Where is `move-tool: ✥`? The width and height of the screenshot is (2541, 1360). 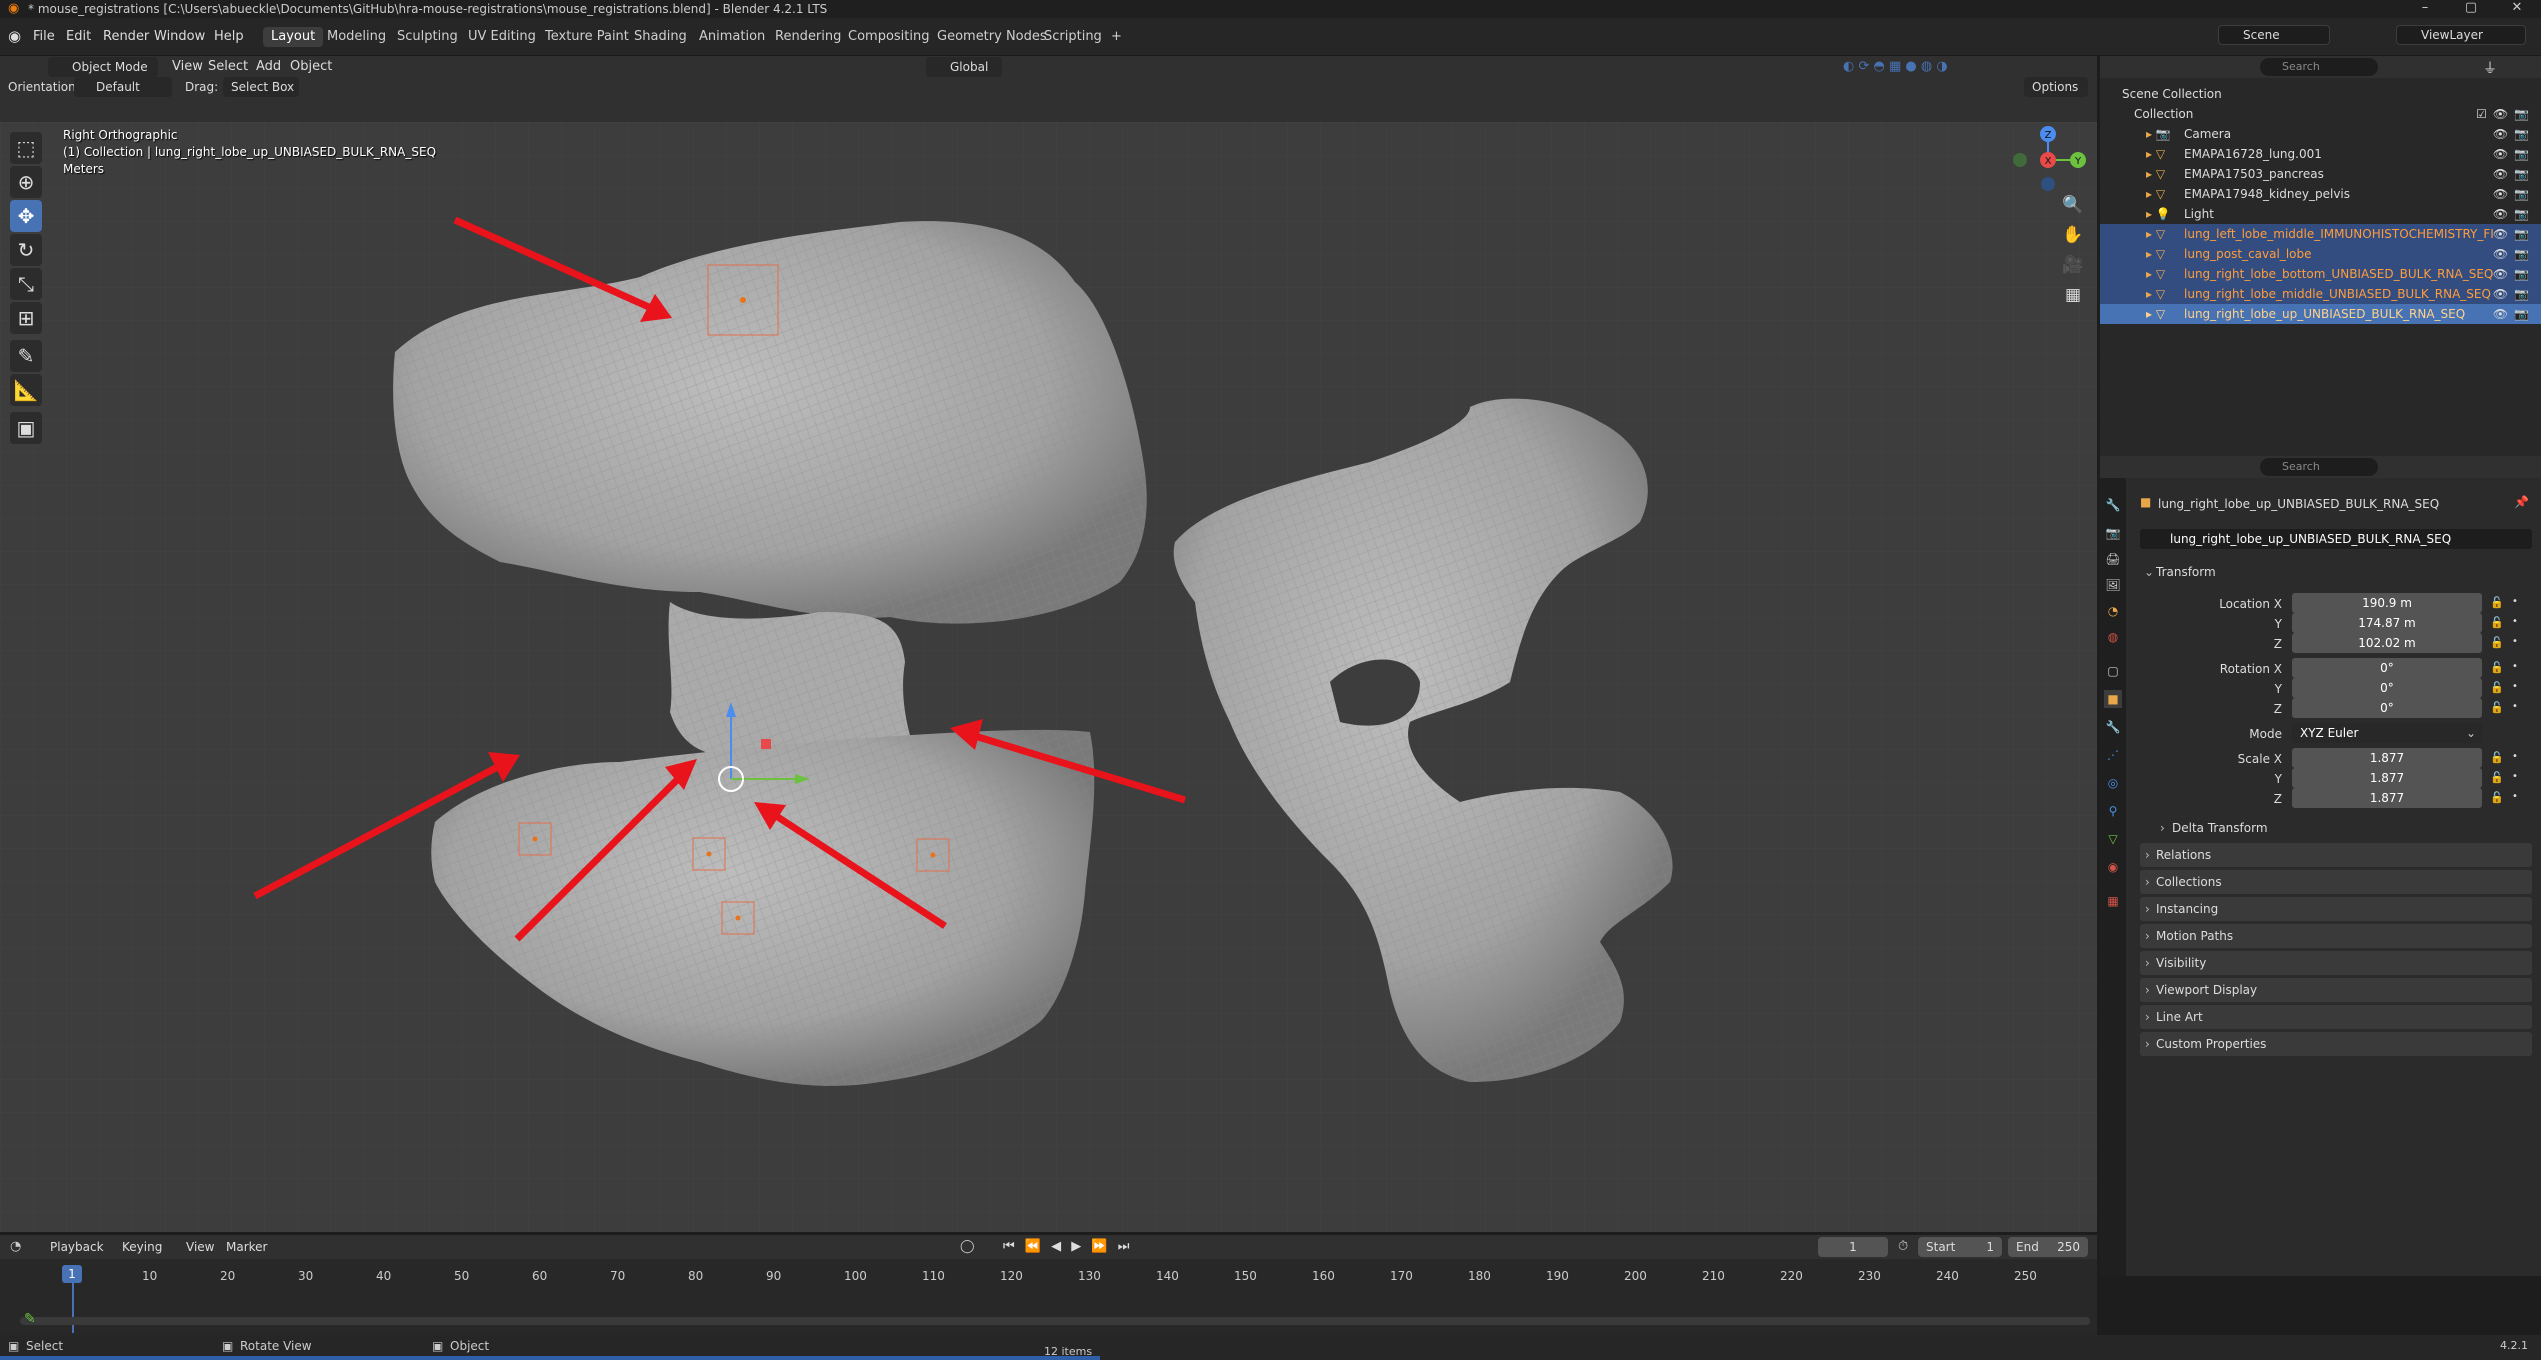
move-tool: ✥ is located at coordinates (26, 216).